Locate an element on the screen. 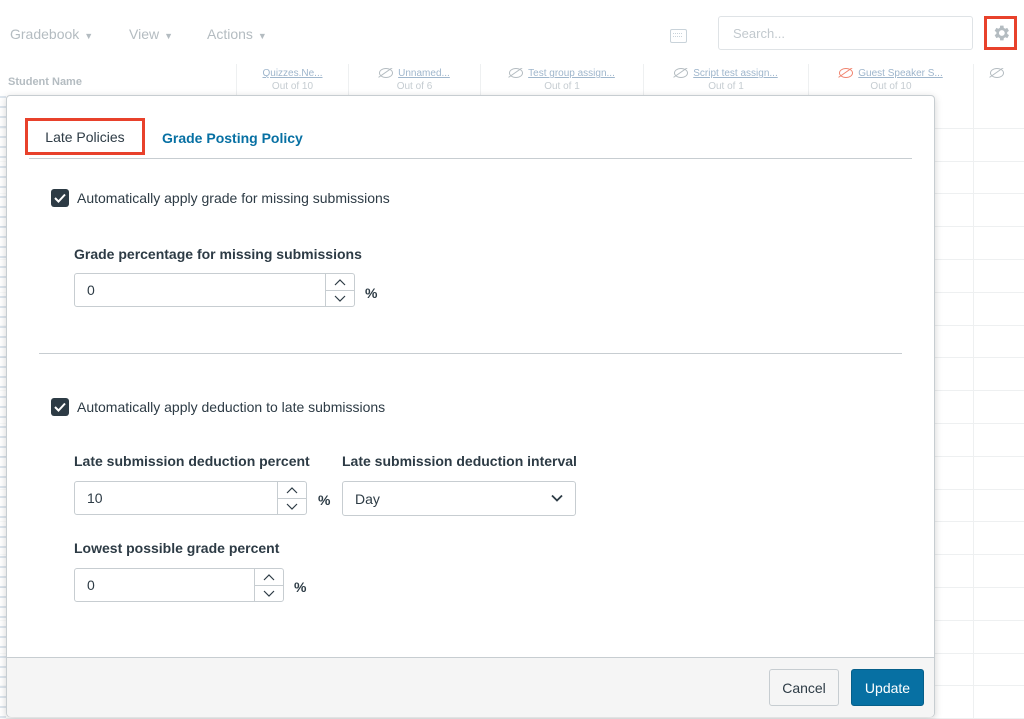 Image resolution: width=1024 pixels, height=719 pixels. column-header: Quizzes.Ne... Out of 10 is located at coordinates (292, 80).